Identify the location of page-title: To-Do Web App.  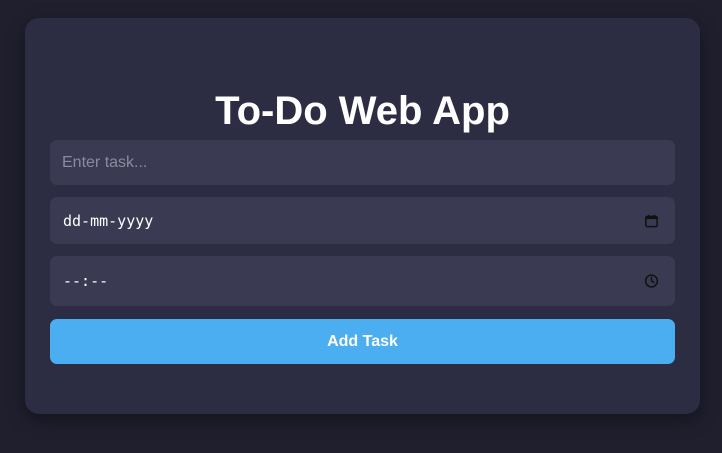
(362, 111).